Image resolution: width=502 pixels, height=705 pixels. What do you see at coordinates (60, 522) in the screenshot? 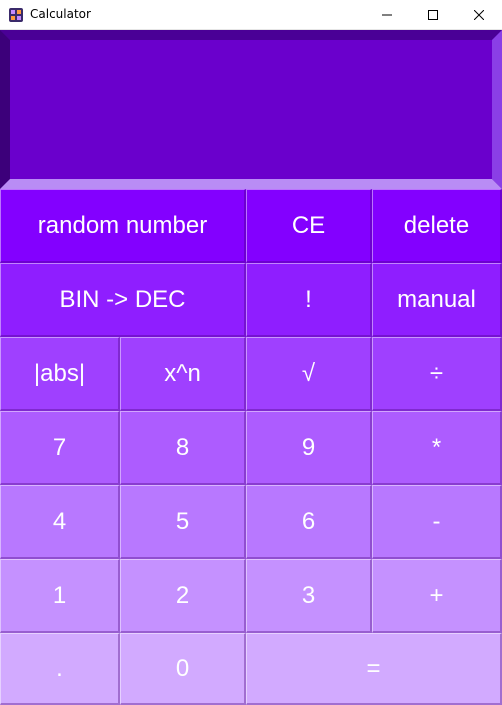
I see `digit-4-button: 4` at bounding box center [60, 522].